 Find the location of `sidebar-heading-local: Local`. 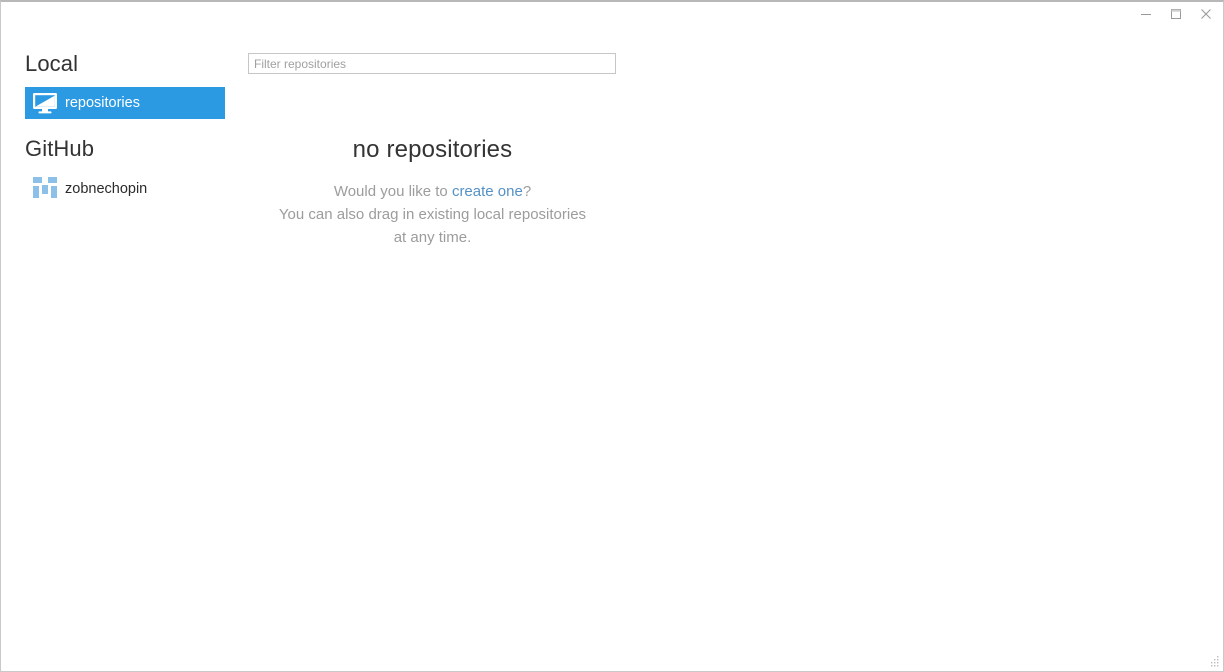

sidebar-heading-local: Local is located at coordinates (52, 63).